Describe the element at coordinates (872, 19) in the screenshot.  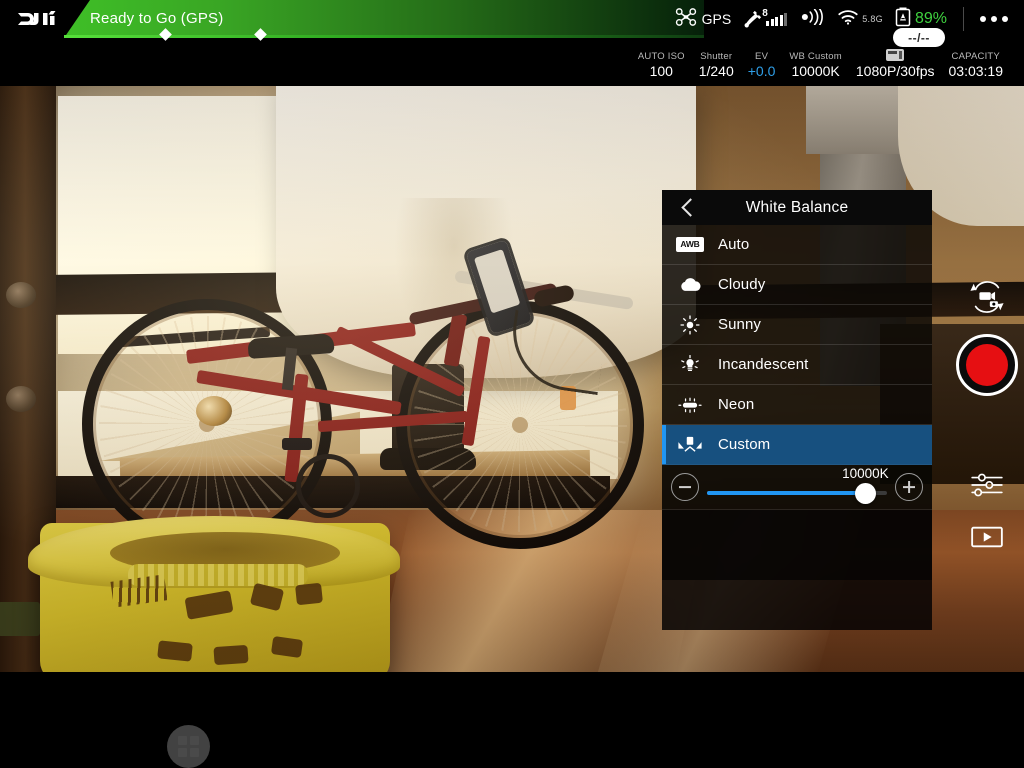
I see `wifi-band-label: 5.8G` at that location.